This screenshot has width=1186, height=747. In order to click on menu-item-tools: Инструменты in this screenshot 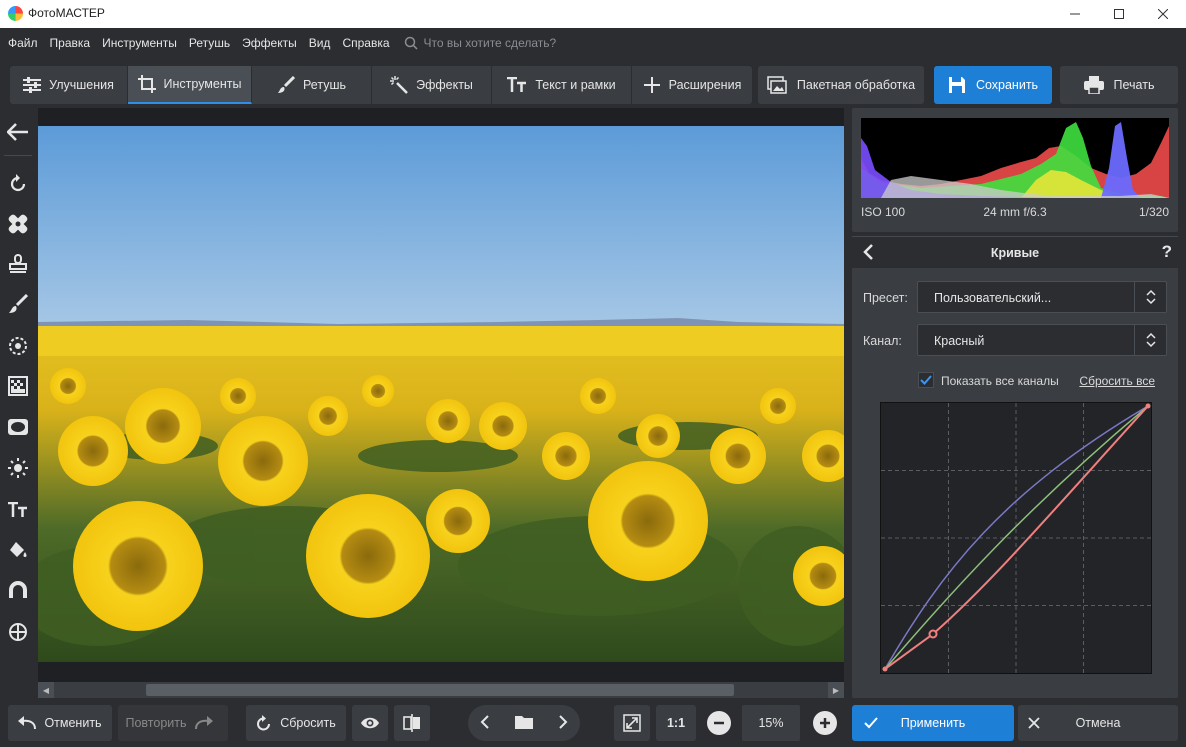, I will do `click(139, 43)`.